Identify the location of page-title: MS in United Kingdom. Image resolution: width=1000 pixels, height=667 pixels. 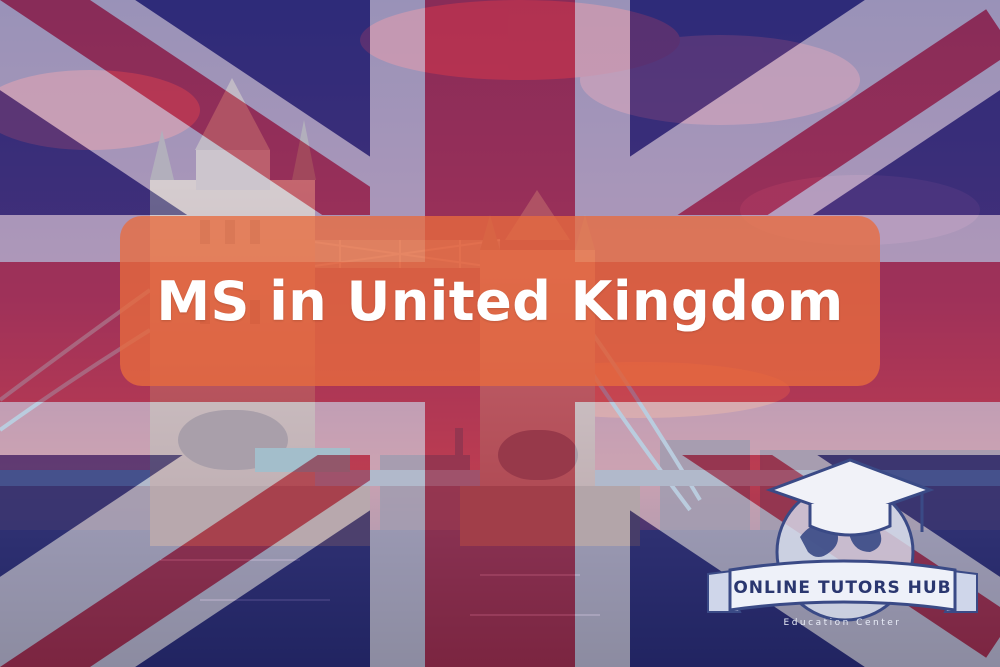
(500, 301).